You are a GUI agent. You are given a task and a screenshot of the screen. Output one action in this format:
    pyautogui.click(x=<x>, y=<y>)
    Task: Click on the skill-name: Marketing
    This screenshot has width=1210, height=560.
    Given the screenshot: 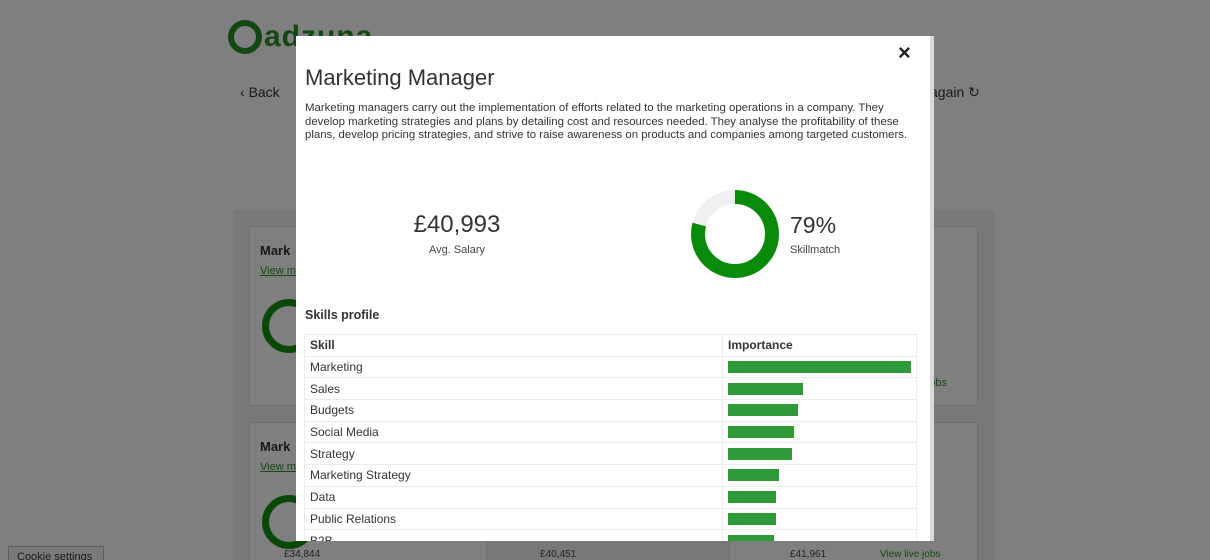 What is the action you would take?
    pyautogui.click(x=513, y=367)
    